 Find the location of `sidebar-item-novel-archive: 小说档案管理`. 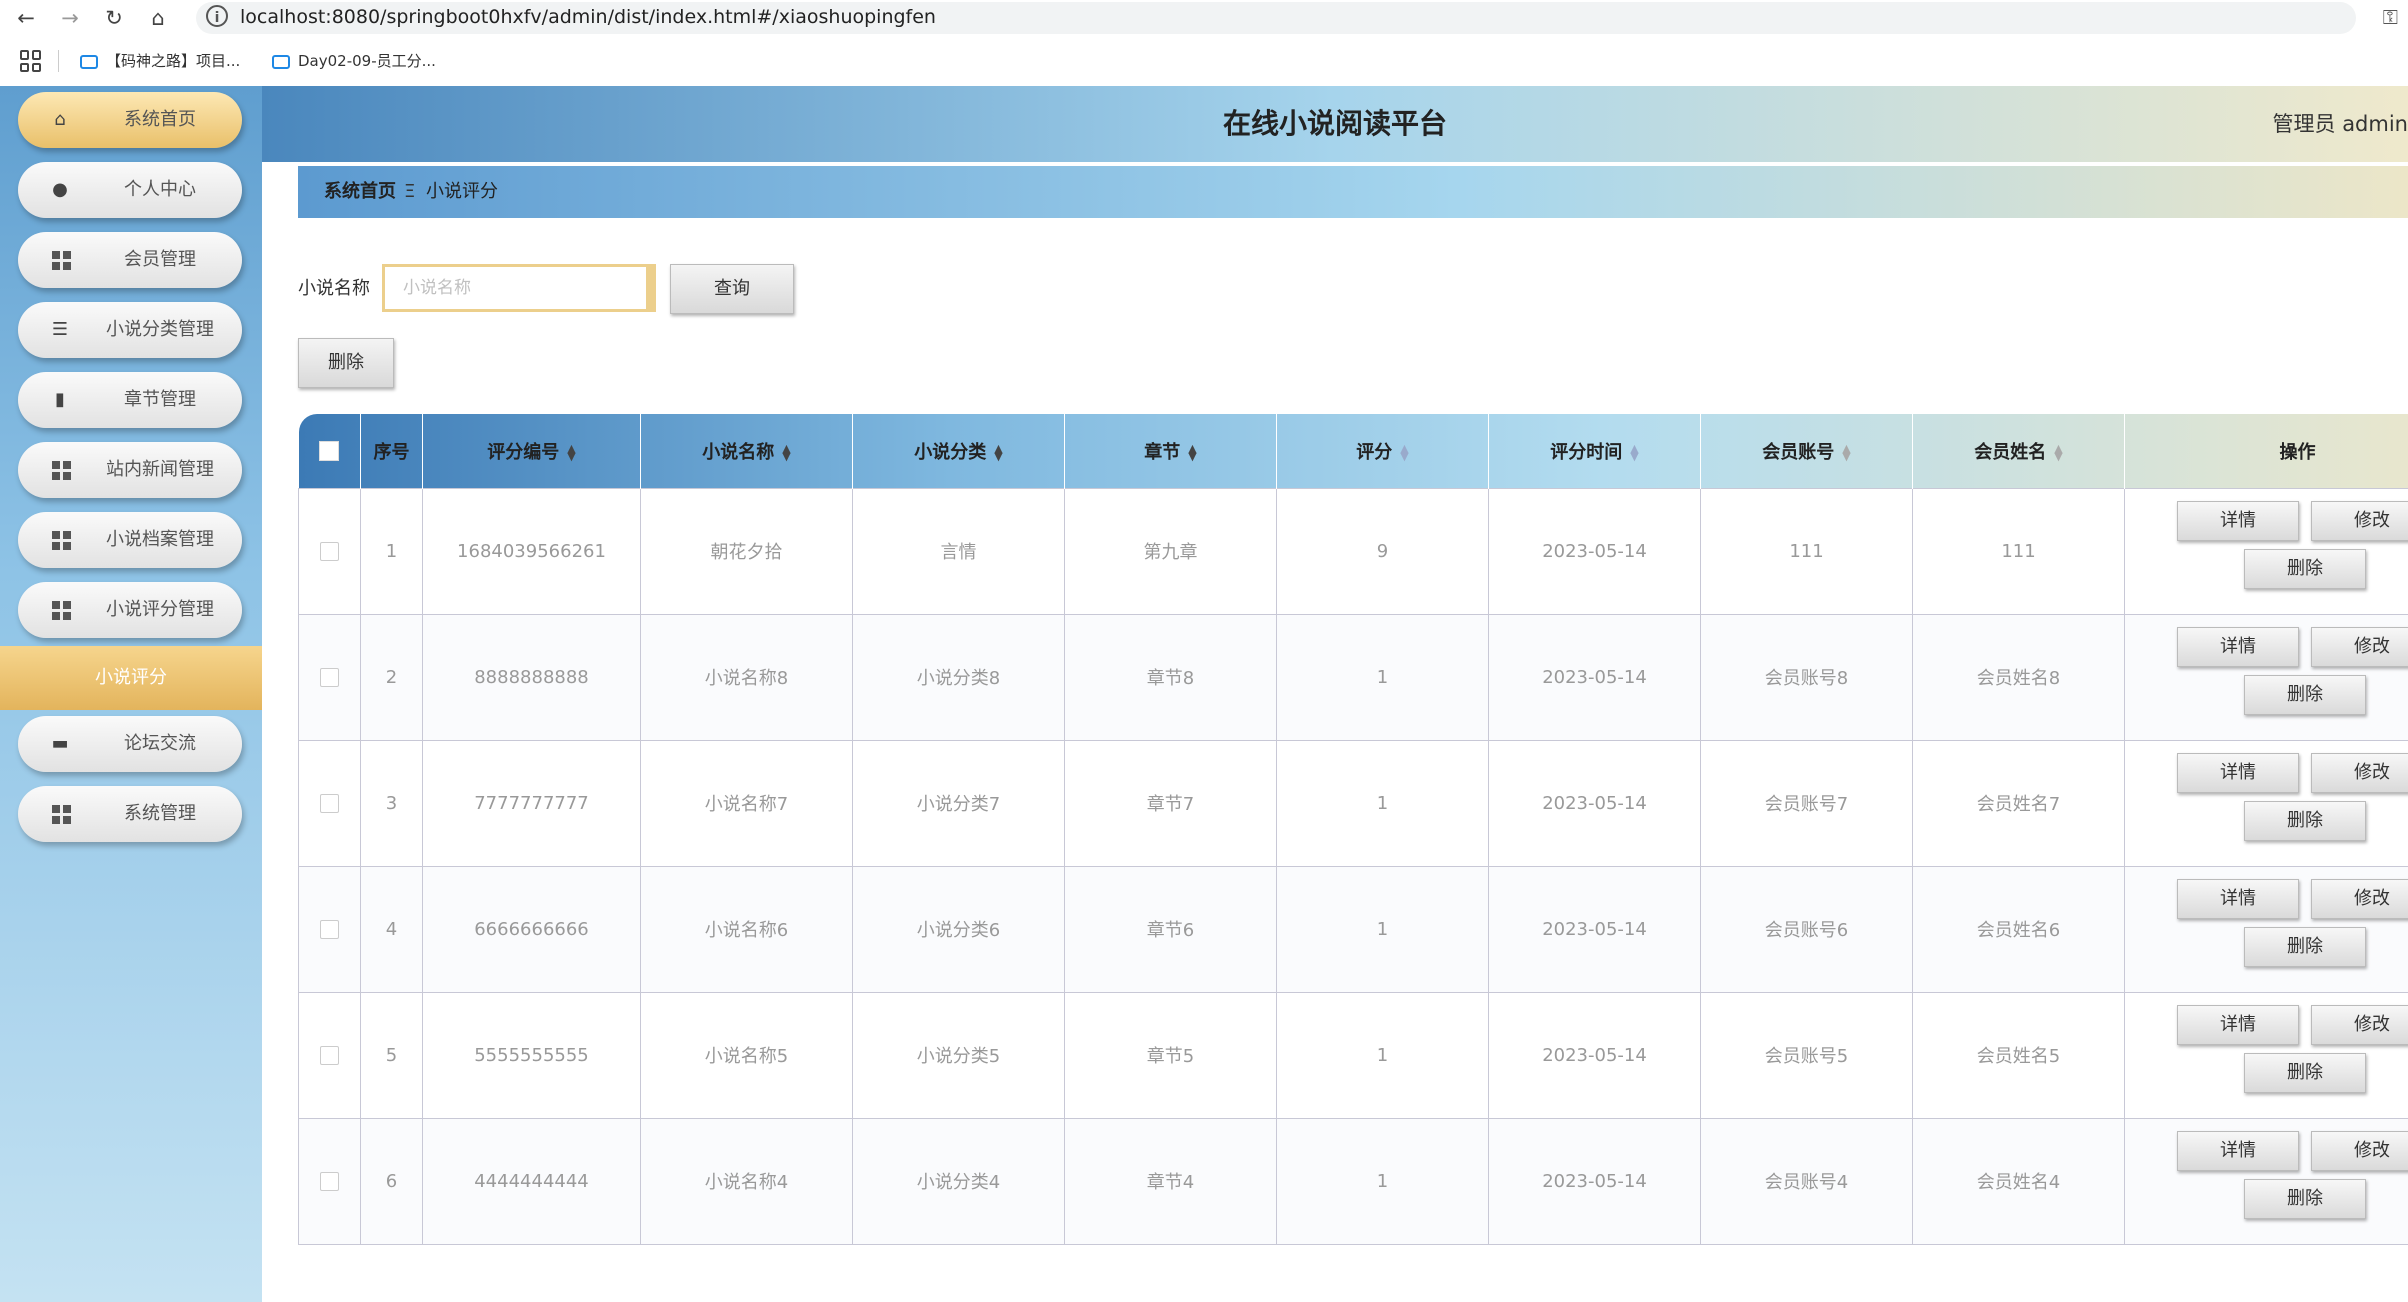

sidebar-item-novel-archive: 小说档案管理 is located at coordinates (130, 540).